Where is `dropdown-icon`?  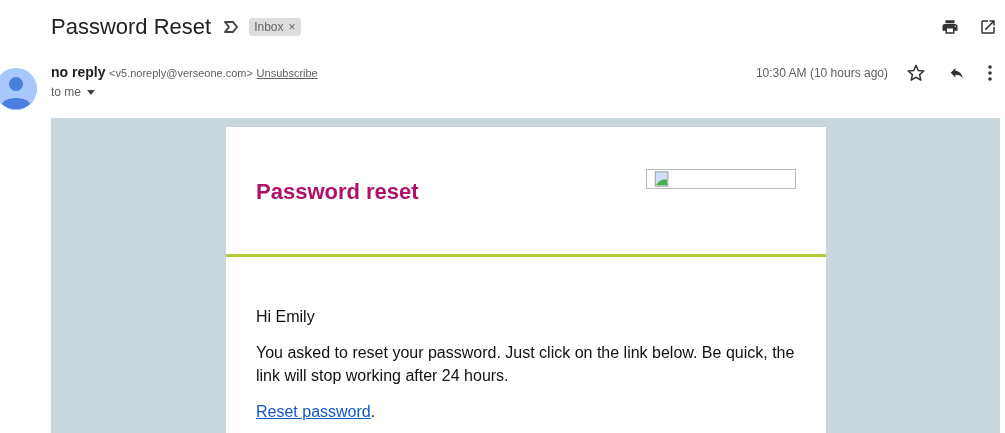 dropdown-icon is located at coordinates (91, 92).